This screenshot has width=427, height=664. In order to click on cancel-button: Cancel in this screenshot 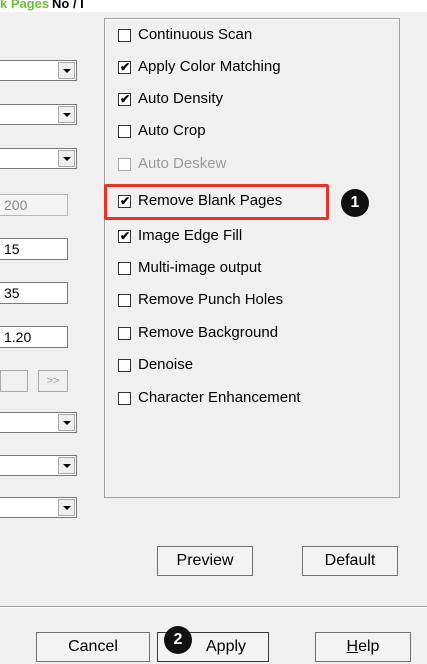, I will do `click(93, 647)`.